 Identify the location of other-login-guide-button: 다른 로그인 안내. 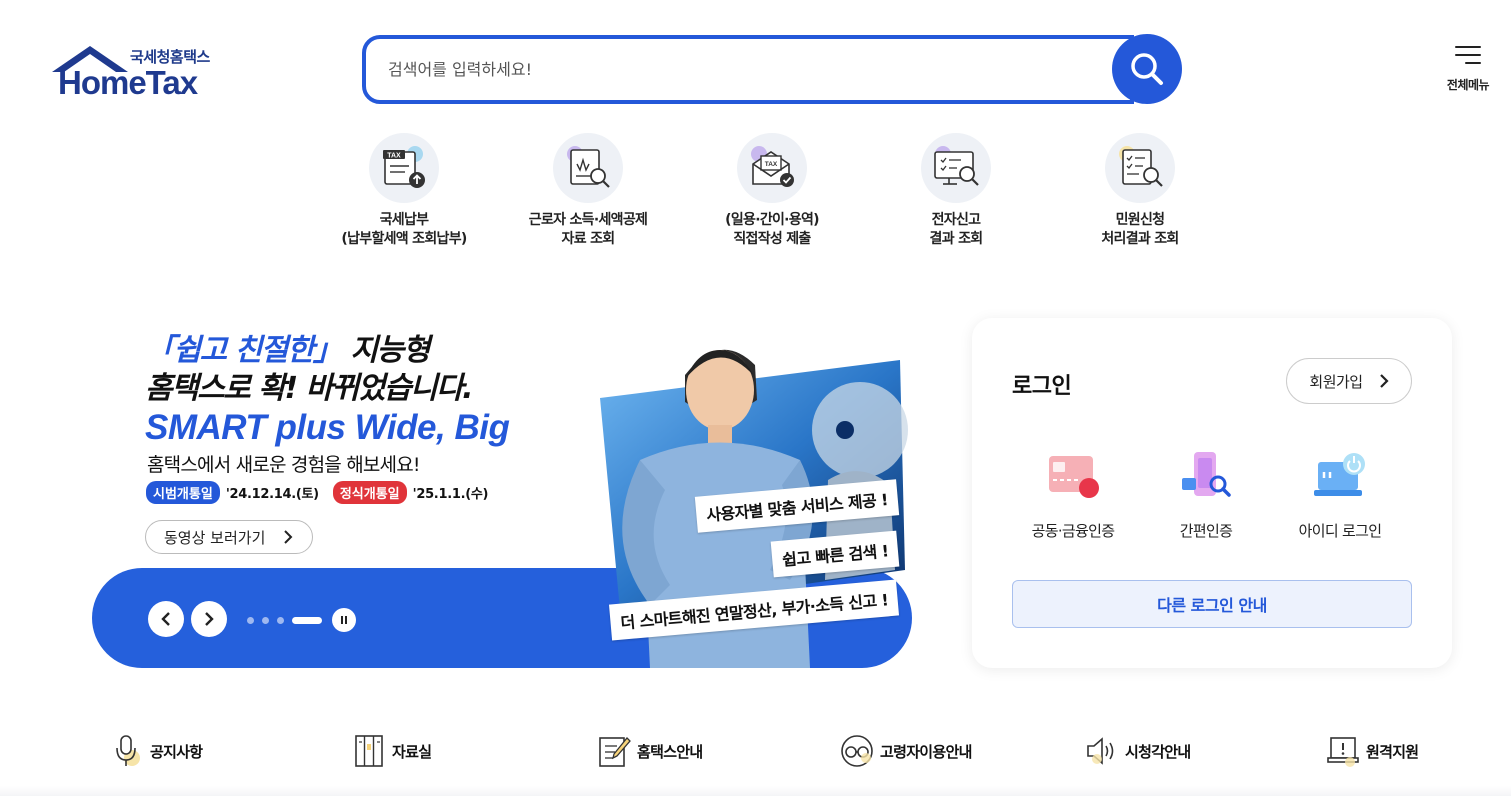
(1212, 604).